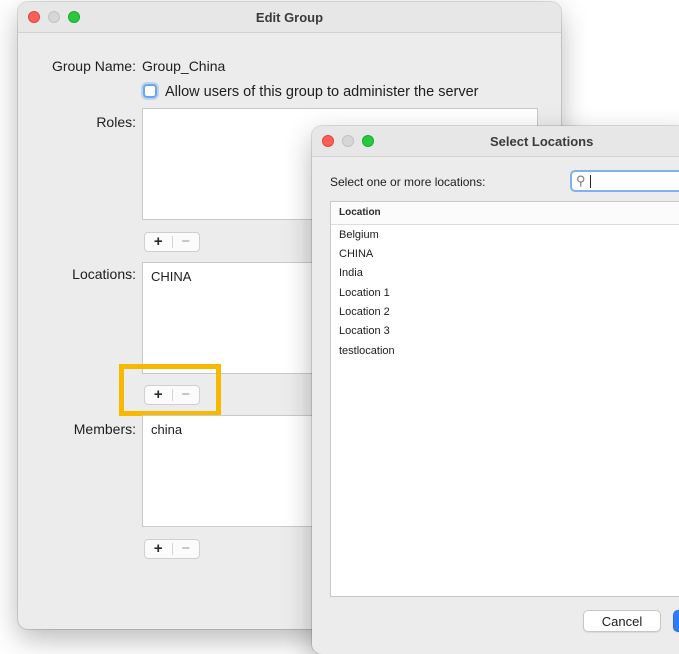 The image size is (679, 654). What do you see at coordinates (158, 242) in the screenshot?
I see `roles-add-button: +` at bounding box center [158, 242].